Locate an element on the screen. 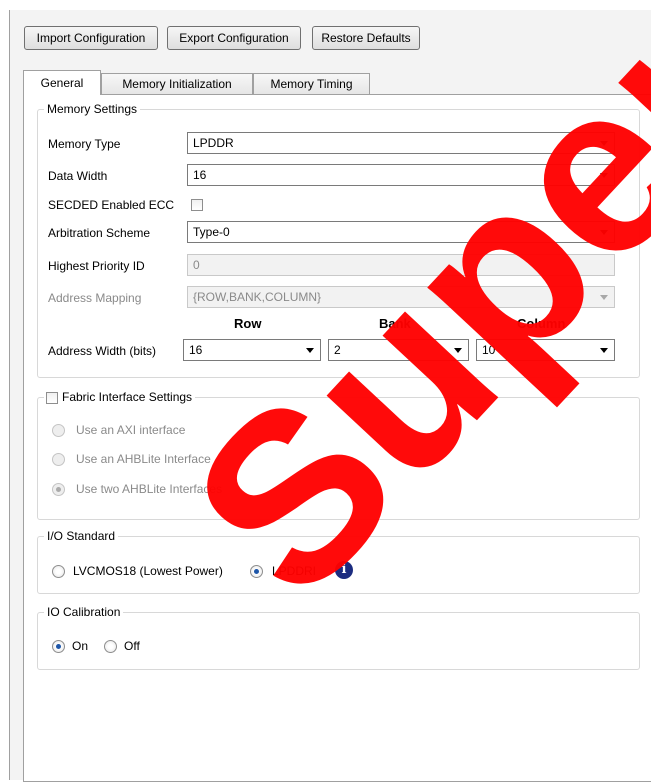 This screenshot has width=651, height=782. ahblite-interface-label: Use an AHBLite Interface is located at coordinates (143, 459).